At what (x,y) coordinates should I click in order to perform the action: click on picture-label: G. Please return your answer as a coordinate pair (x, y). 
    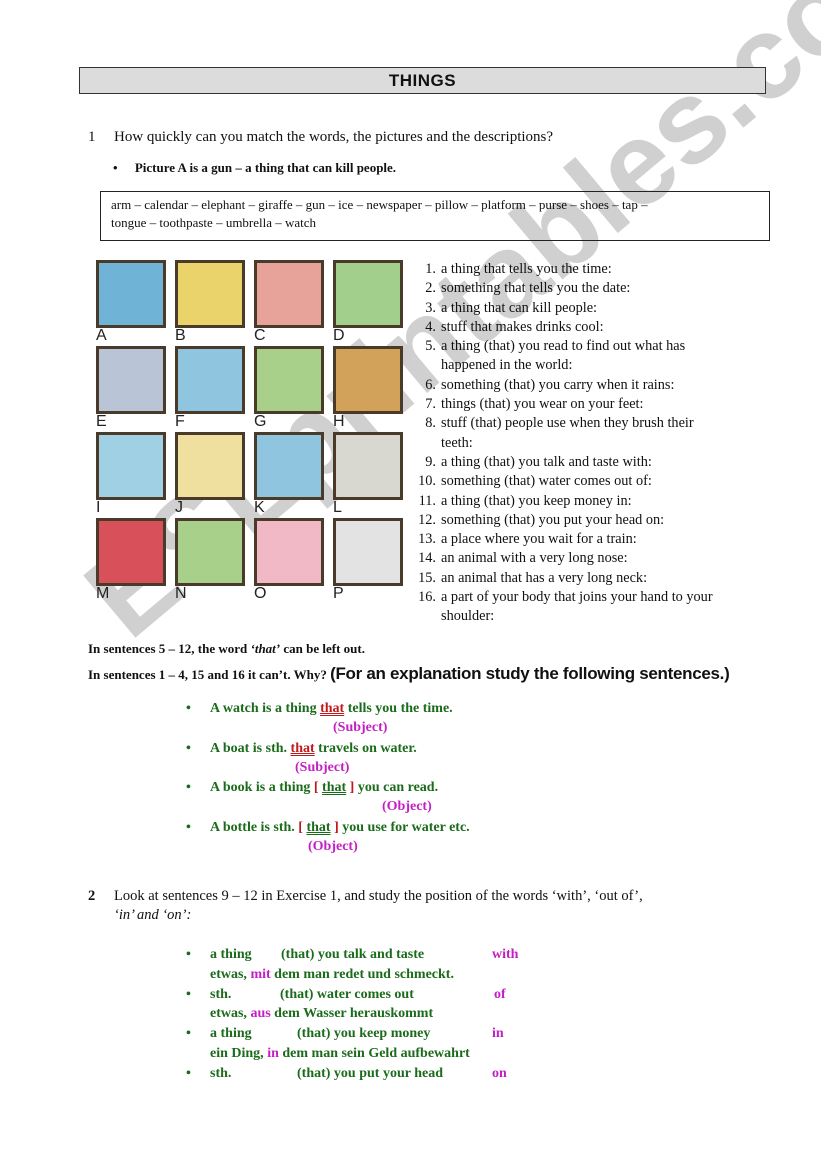
    Looking at the image, I should click on (260, 421).